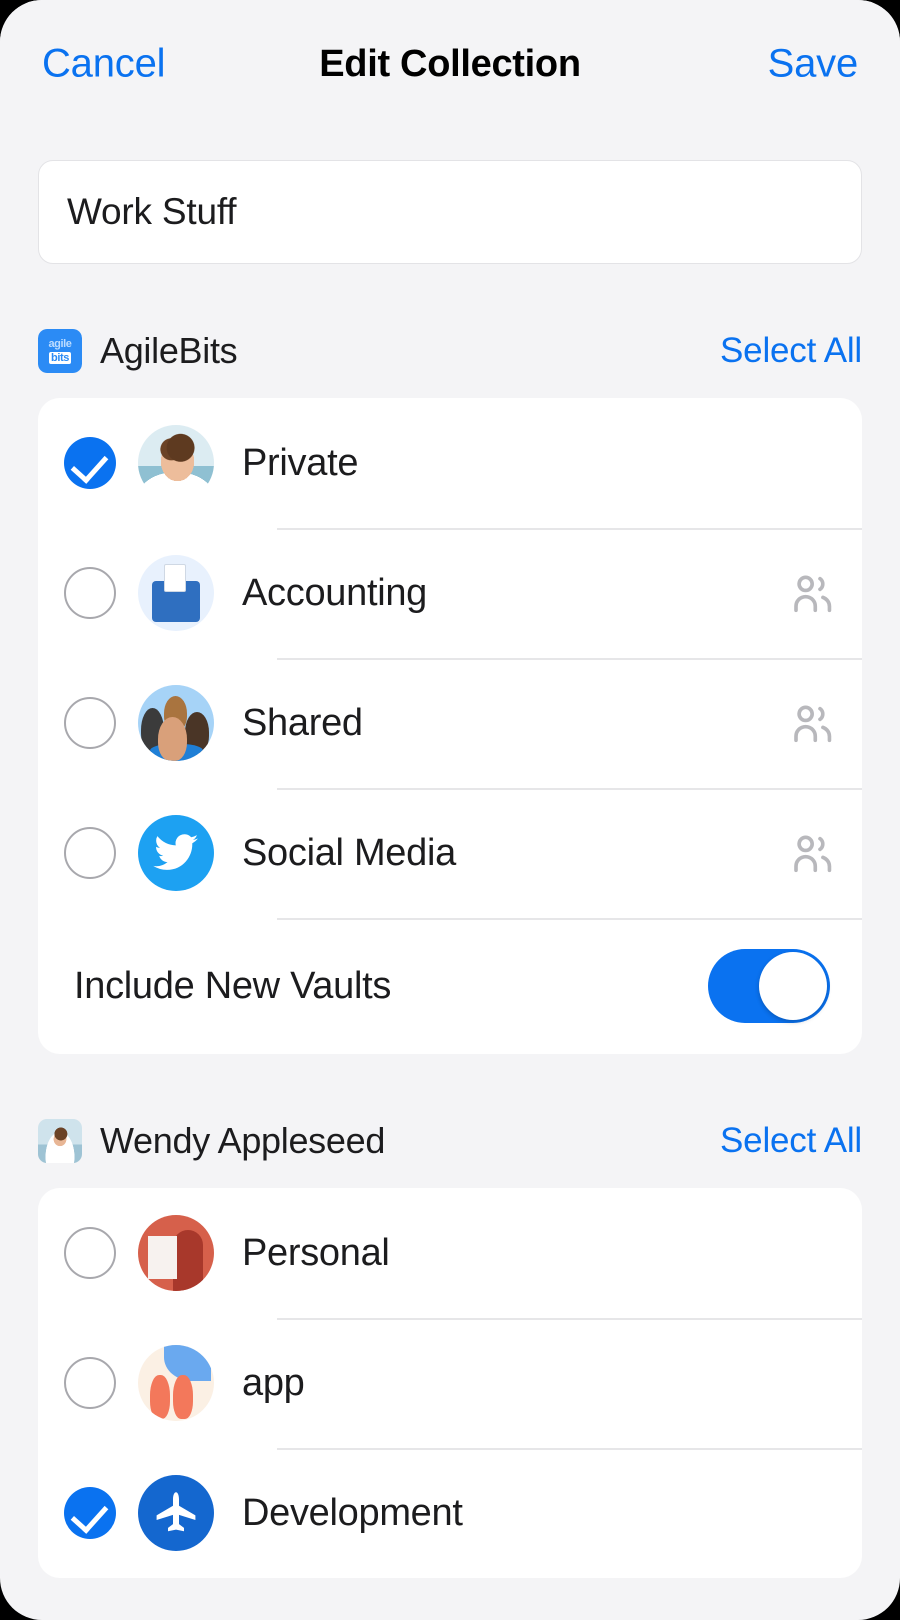  I want to click on cancel-button: Cancel, so click(103, 64).